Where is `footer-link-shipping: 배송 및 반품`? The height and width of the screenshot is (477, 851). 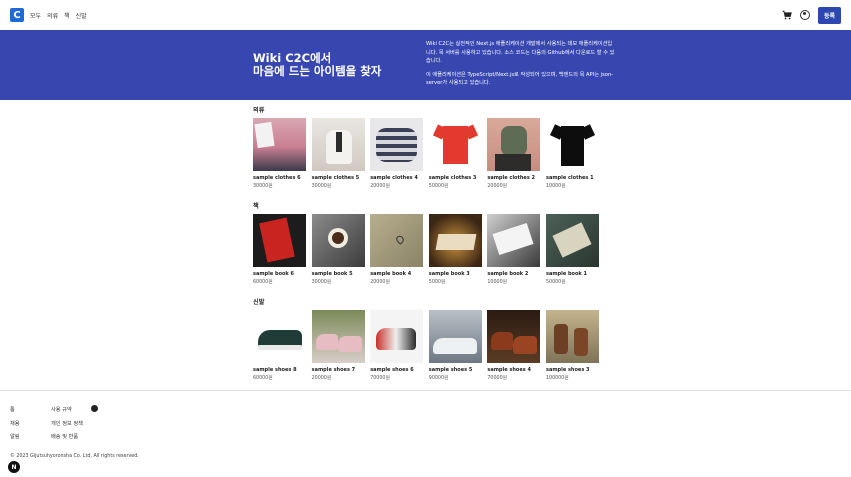
footer-link-shipping: 배송 및 반품 is located at coordinates (67, 438).